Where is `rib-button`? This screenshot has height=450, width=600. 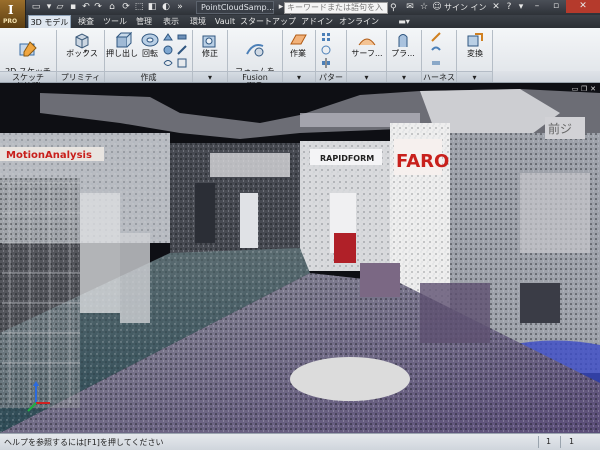 rib-button is located at coordinates (182, 38).